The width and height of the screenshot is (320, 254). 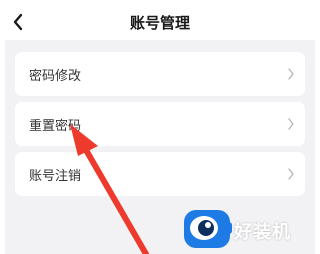 I want to click on menu-item-label: 重置密码, so click(x=55, y=126).